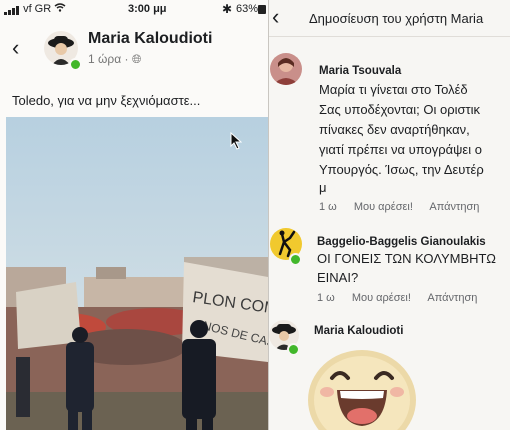  I want to click on comment-line: Σας υποδέχονται; Οι οριστικ, so click(400, 109).